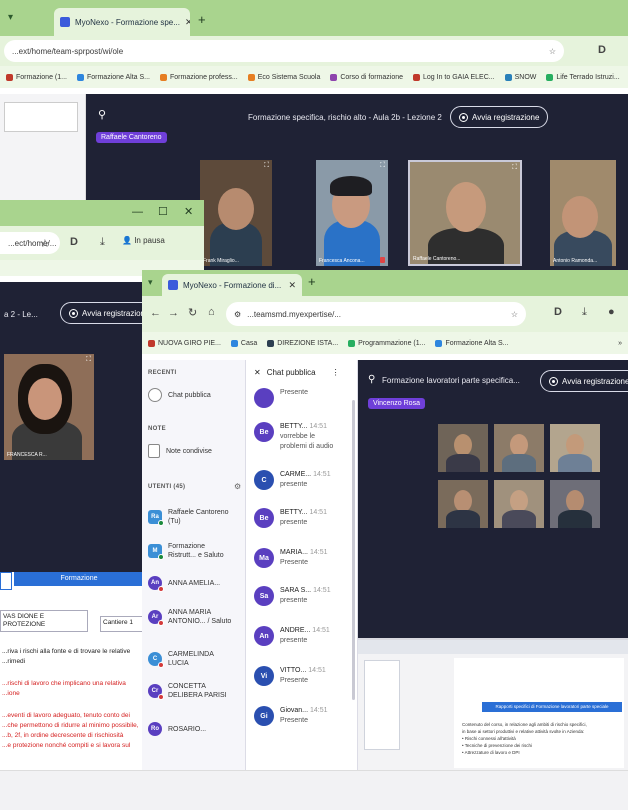 The height and width of the screenshot is (810, 628). I want to click on record-icon, so click(73, 313).